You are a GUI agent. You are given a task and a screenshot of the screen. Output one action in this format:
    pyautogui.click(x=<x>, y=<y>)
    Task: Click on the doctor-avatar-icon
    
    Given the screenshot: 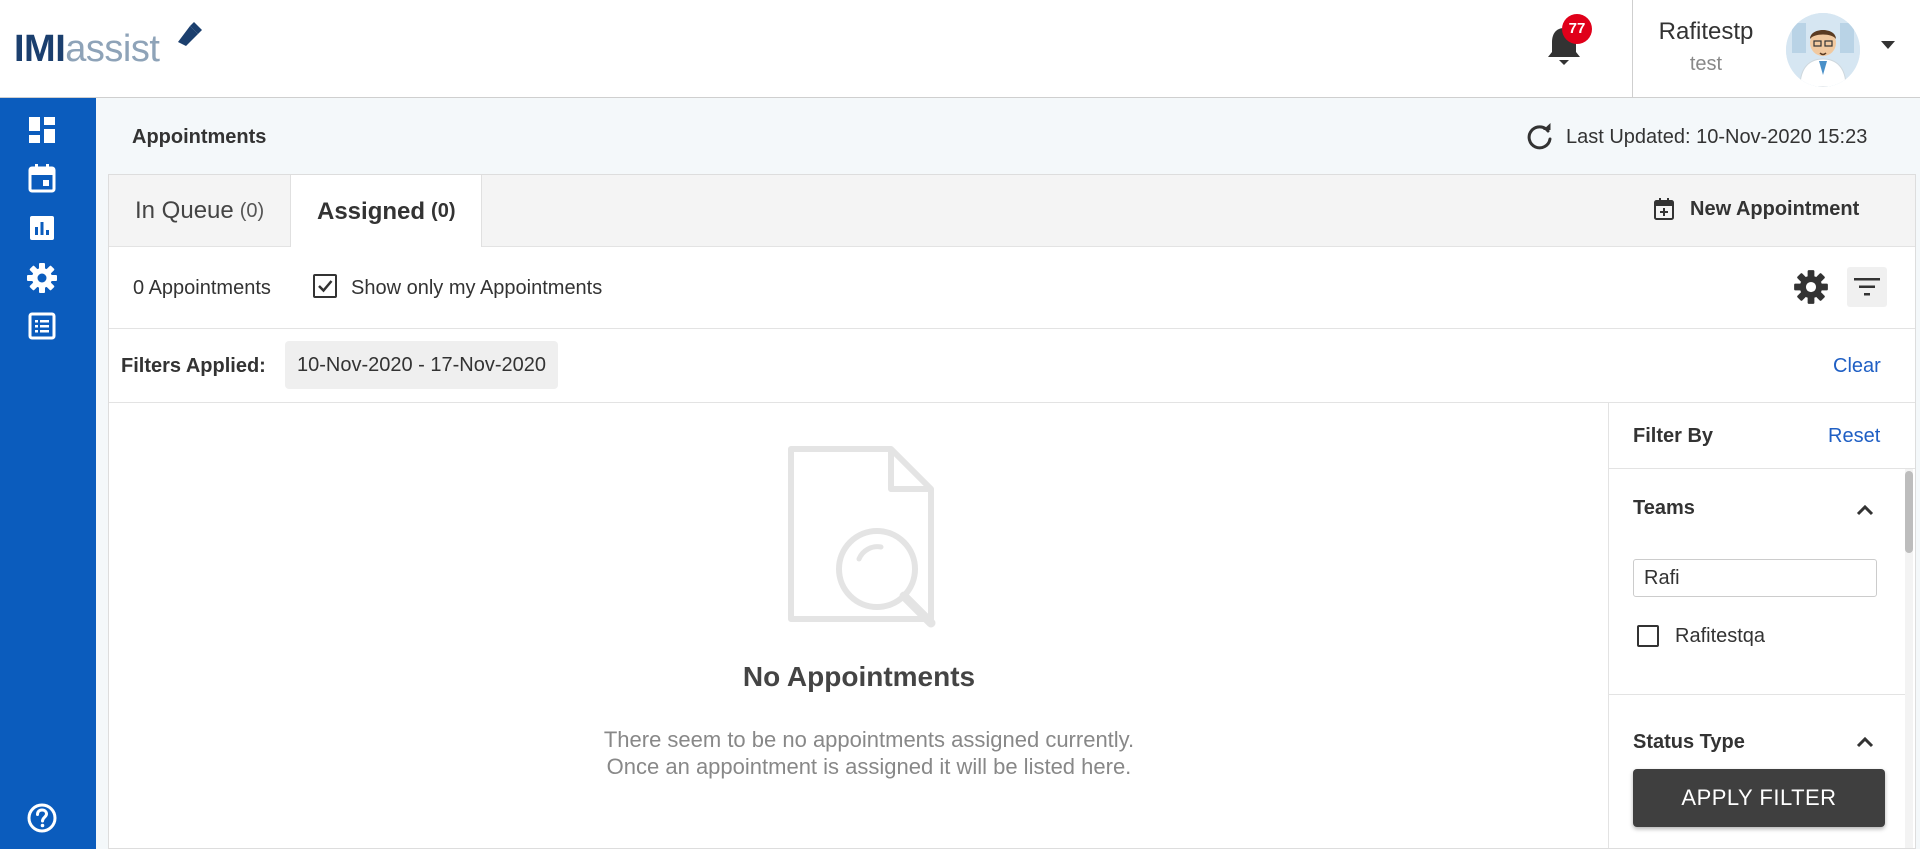 What is the action you would take?
    pyautogui.click(x=1823, y=50)
    